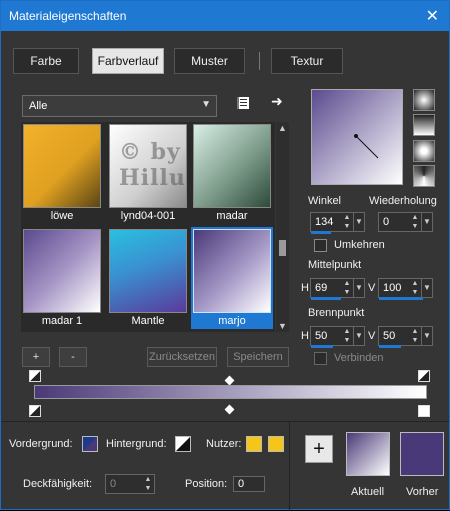 This screenshot has height=511, width=450. I want to click on focal-h-input: 50 ▲ ▼, so click(332, 337).